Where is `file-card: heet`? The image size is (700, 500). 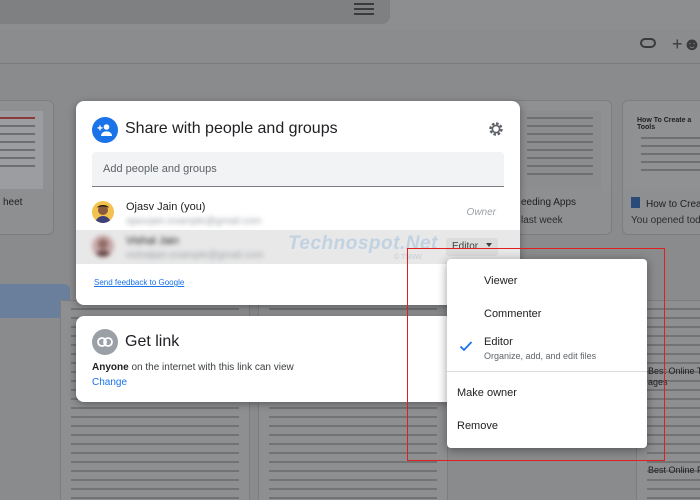 file-card: heet is located at coordinates (27, 167).